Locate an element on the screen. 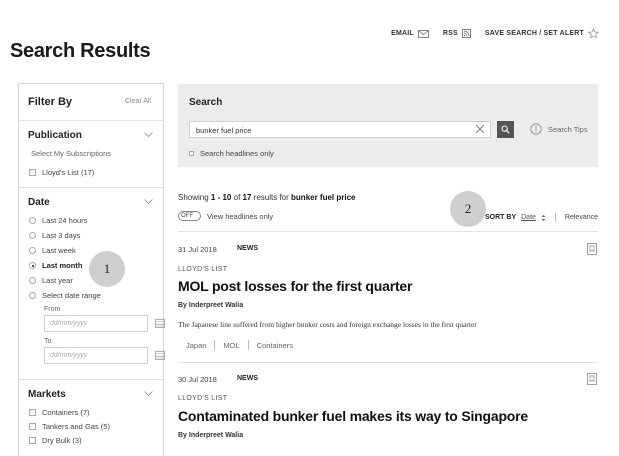 The width and height of the screenshot is (619, 456). star-icon is located at coordinates (593, 33).